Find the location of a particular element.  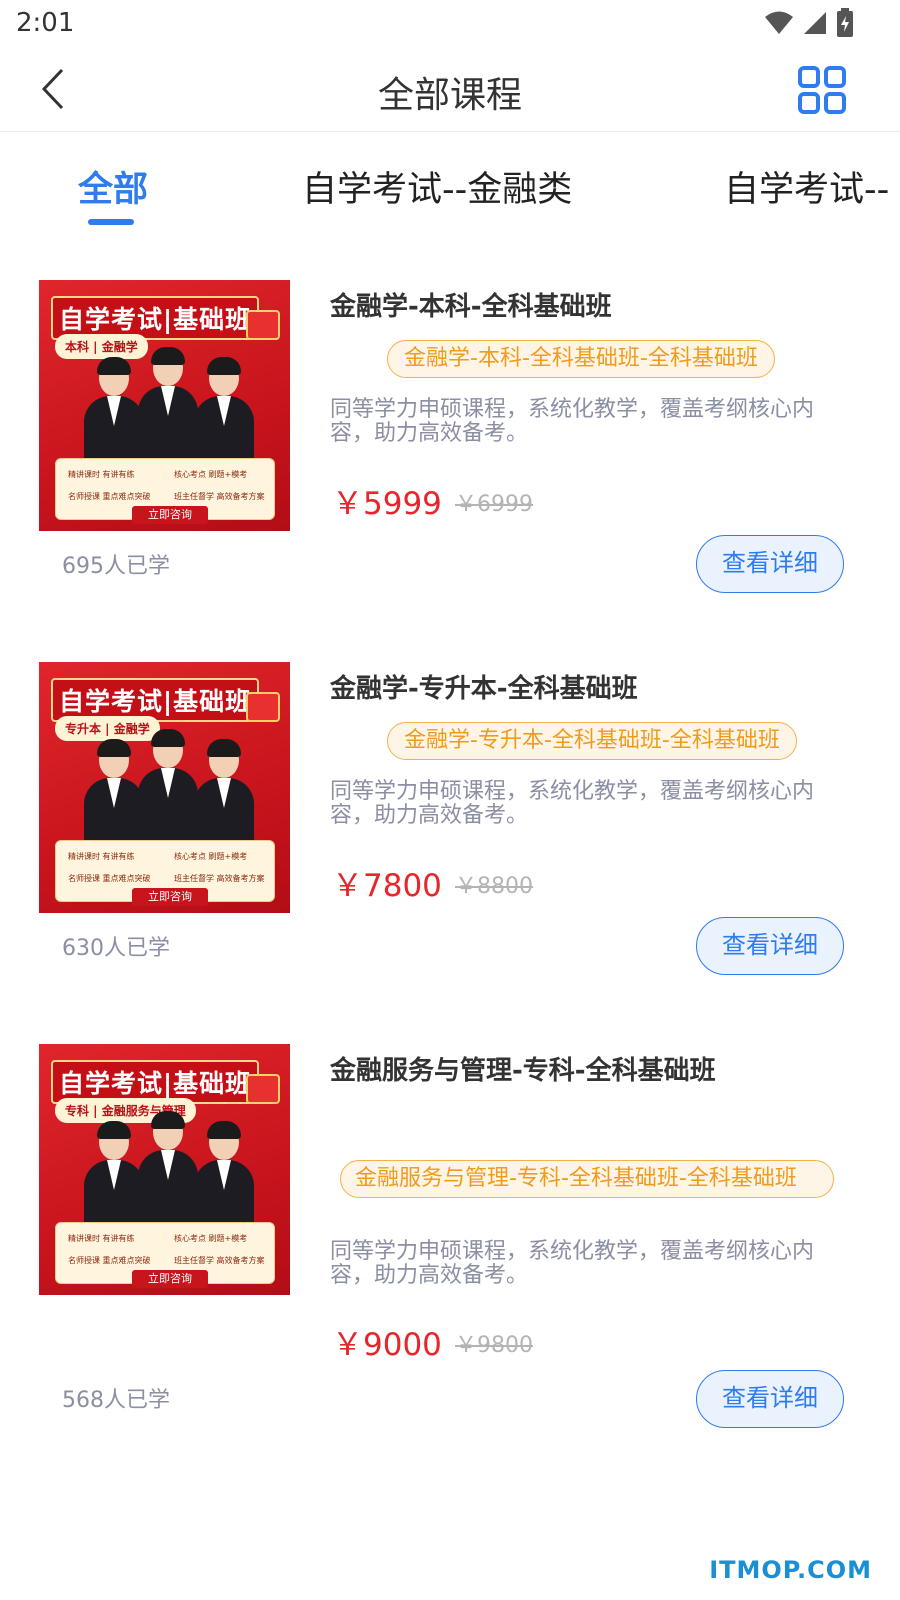

course-price: ￥7800 is located at coordinates (387, 886).